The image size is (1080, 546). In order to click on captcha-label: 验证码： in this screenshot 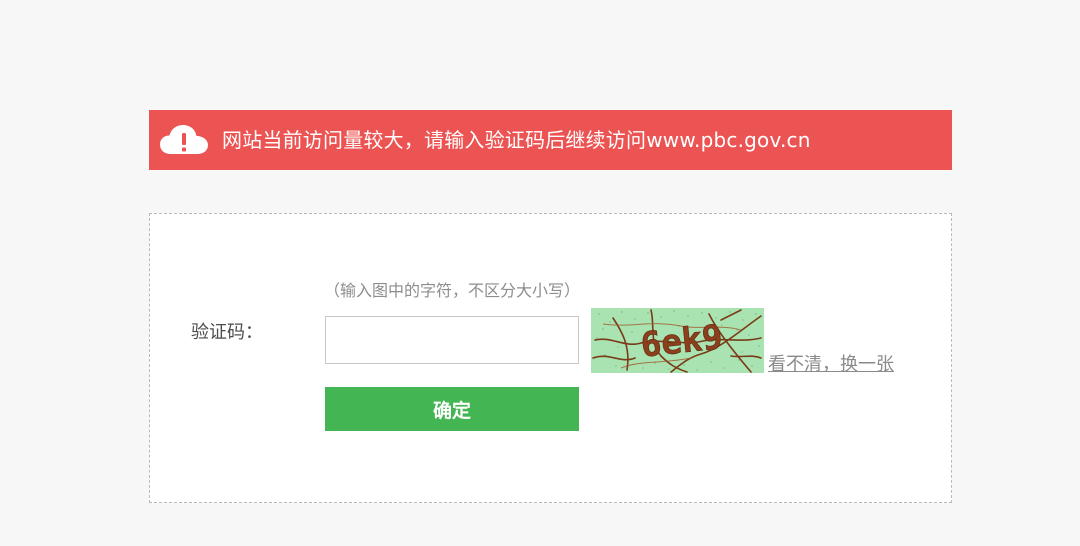, I will do `click(227, 332)`.